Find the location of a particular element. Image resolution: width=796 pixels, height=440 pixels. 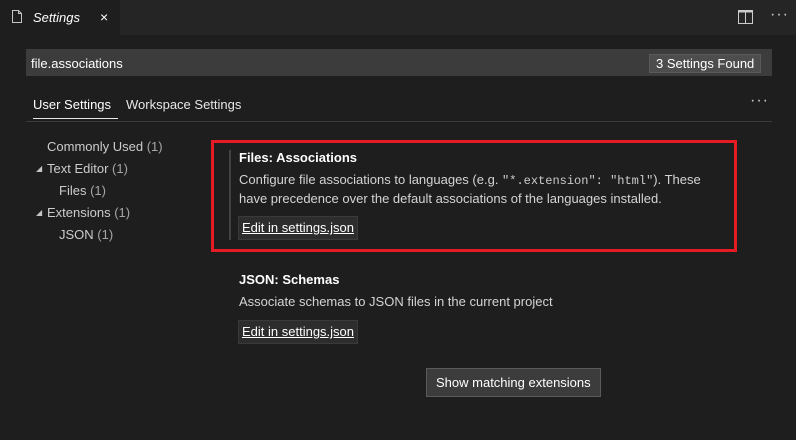

tab-settings: Settings × is located at coordinates (60, 17).